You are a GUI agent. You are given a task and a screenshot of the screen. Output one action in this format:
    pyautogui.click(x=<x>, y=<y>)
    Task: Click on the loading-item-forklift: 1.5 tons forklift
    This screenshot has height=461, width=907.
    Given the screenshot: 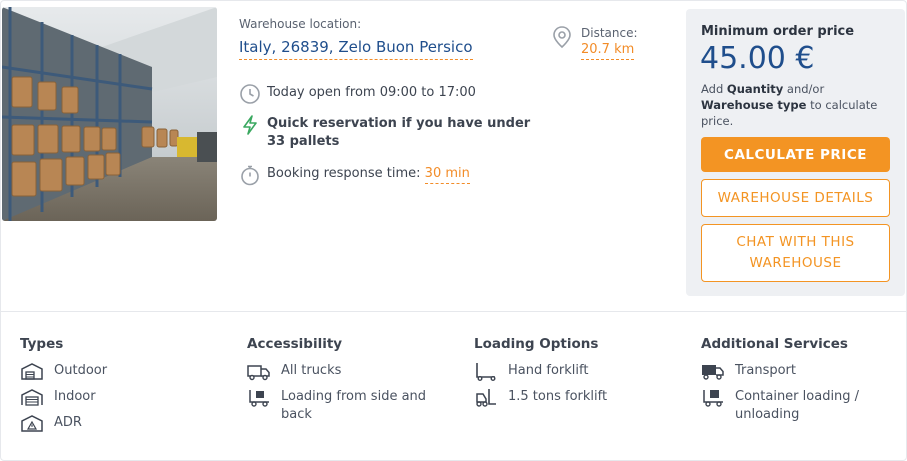 What is the action you would take?
    pyautogui.click(x=540, y=397)
    